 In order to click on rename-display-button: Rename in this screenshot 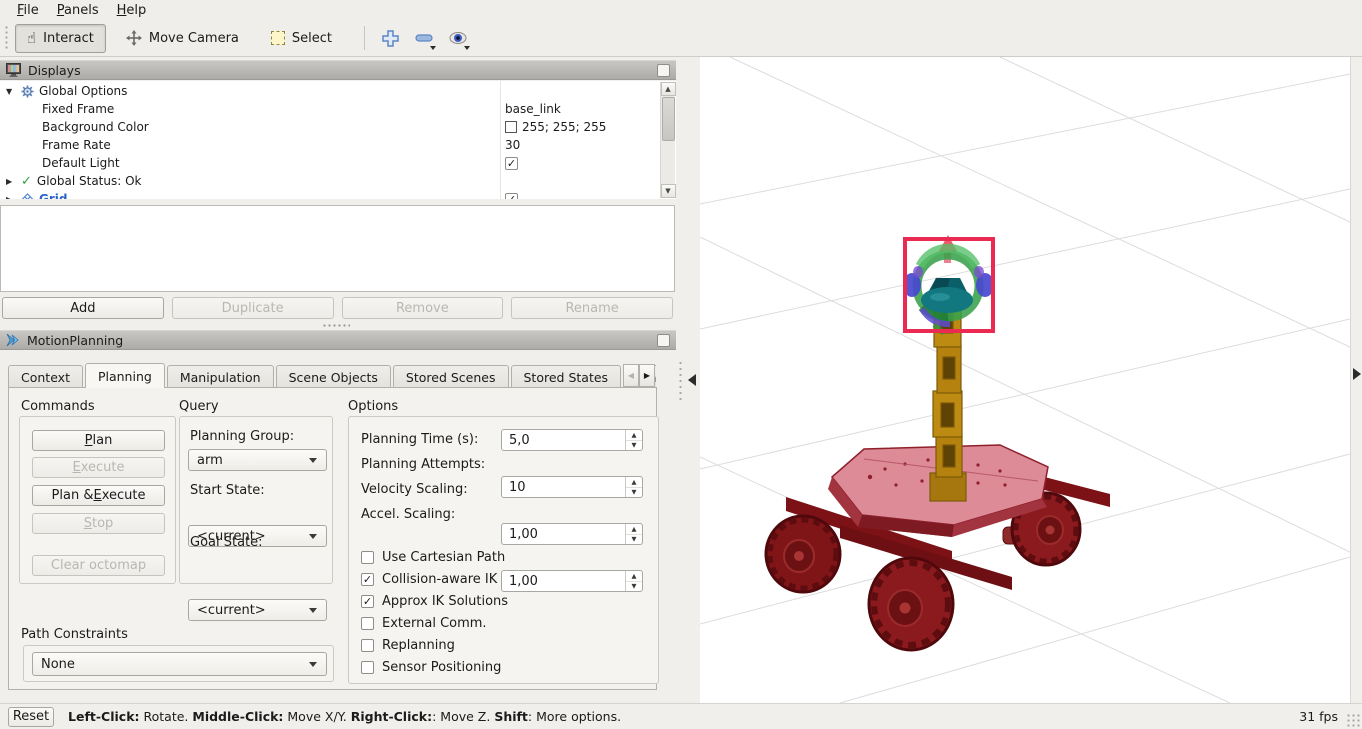, I will do `click(592, 308)`.